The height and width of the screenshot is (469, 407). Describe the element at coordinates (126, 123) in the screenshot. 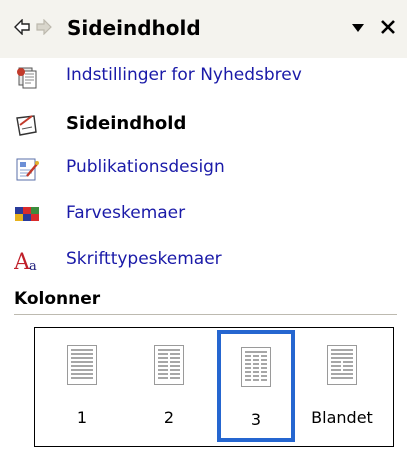

I see `nav-item-label: Sideindhold` at that location.